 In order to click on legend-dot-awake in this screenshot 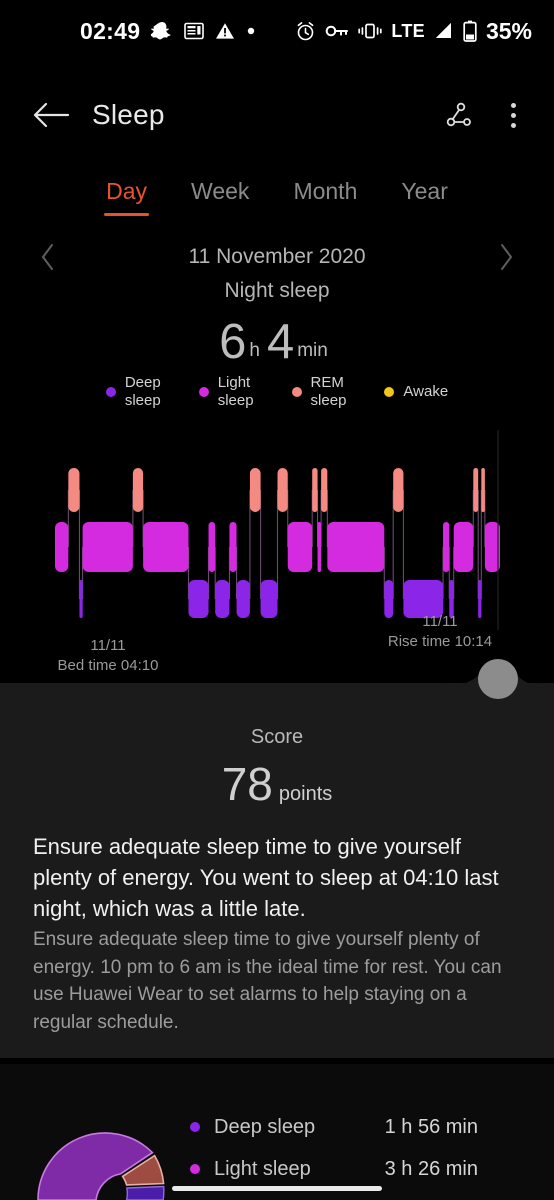, I will do `click(389, 391)`.